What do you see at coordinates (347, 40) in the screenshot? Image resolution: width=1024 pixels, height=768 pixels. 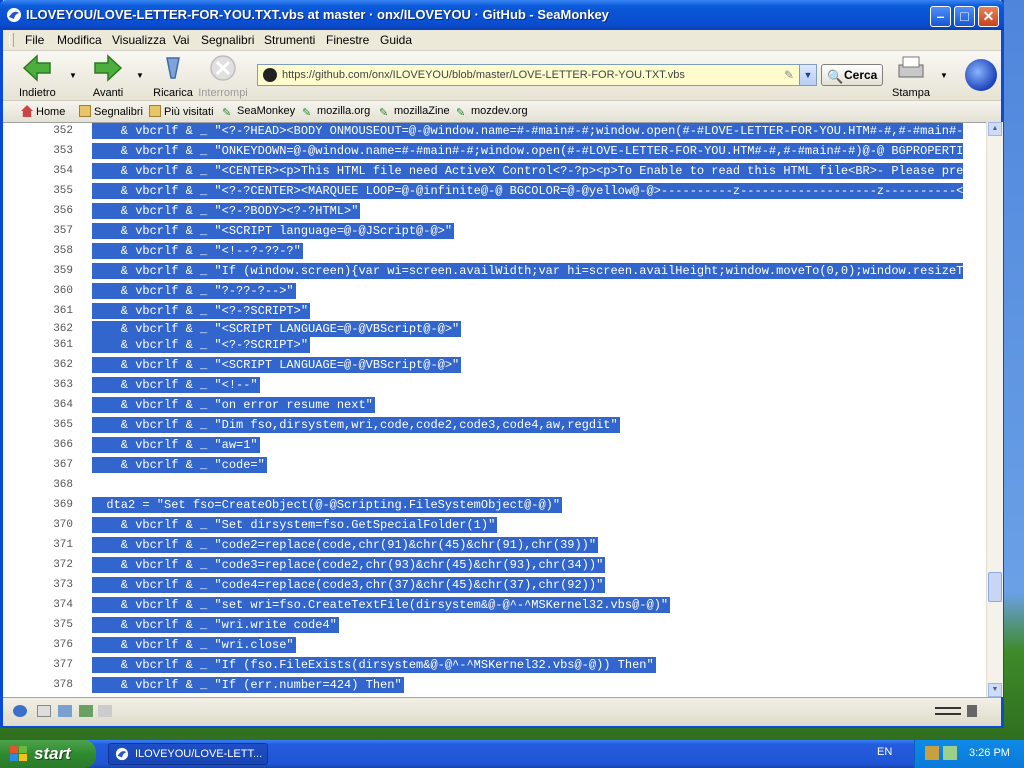 I see `menu-finestre: Finestre` at bounding box center [347, 40].